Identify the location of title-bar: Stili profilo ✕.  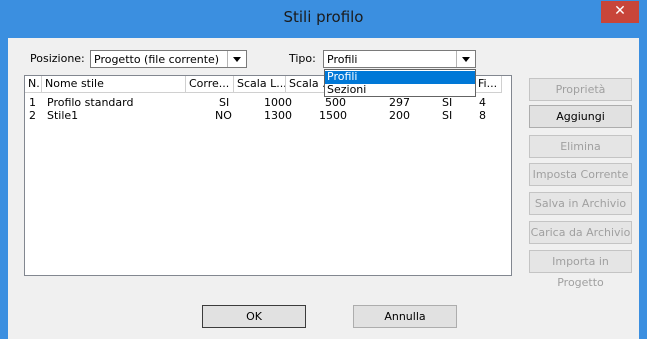
(323, 19).